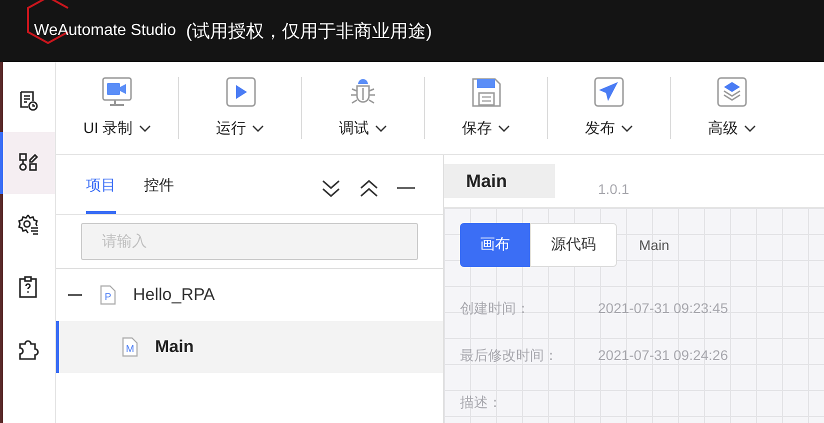  Describe the element at coordinates (486, 129) in the screenshot. I see `toolbar-menu-button: 保存` at that location.